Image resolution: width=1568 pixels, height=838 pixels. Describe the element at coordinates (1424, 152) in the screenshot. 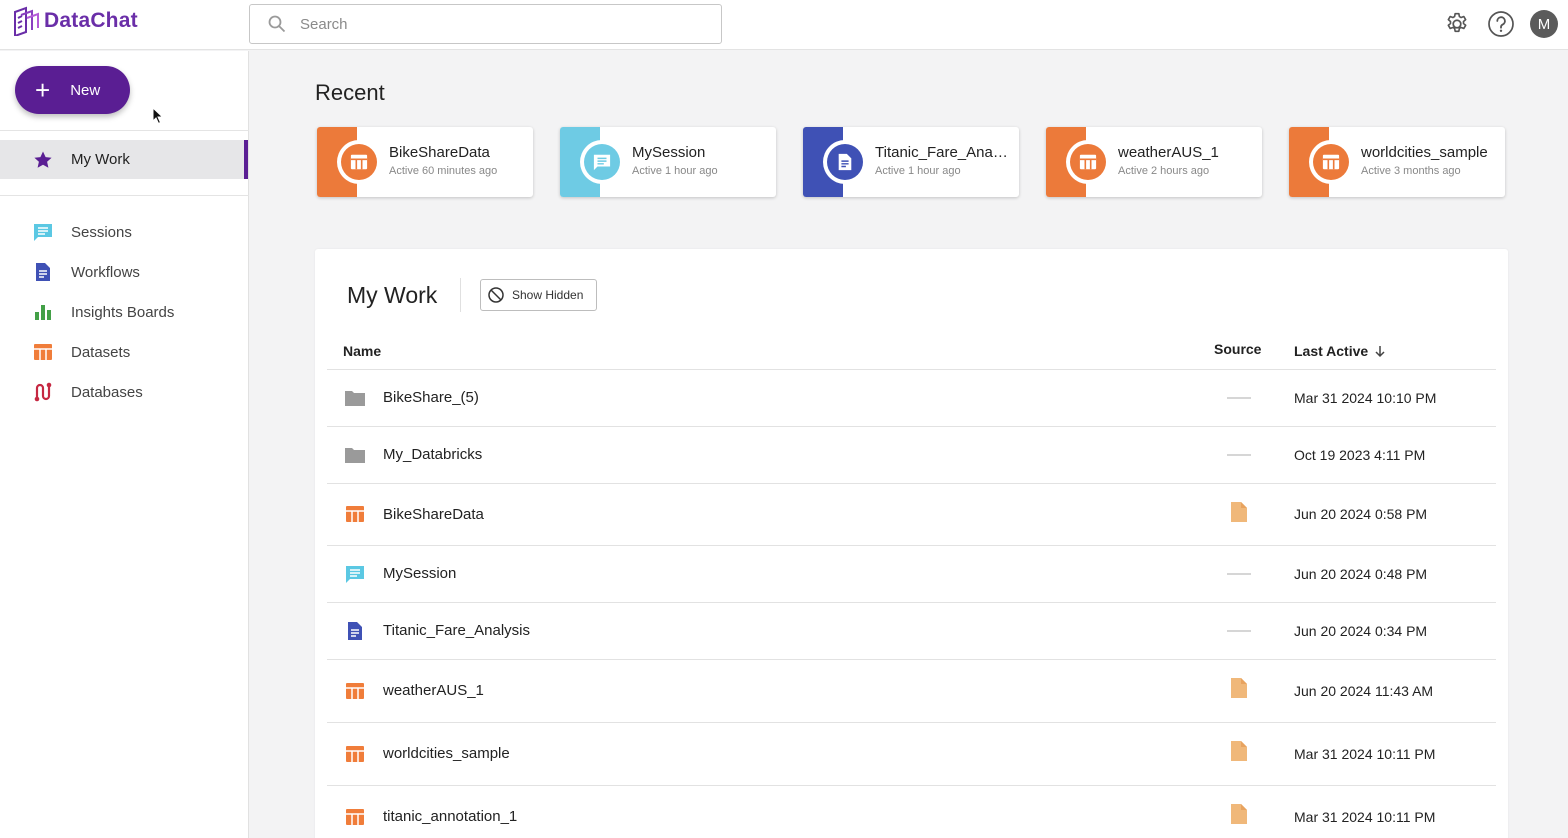

I see `recent-card-name: worldcities_sample` at that location.